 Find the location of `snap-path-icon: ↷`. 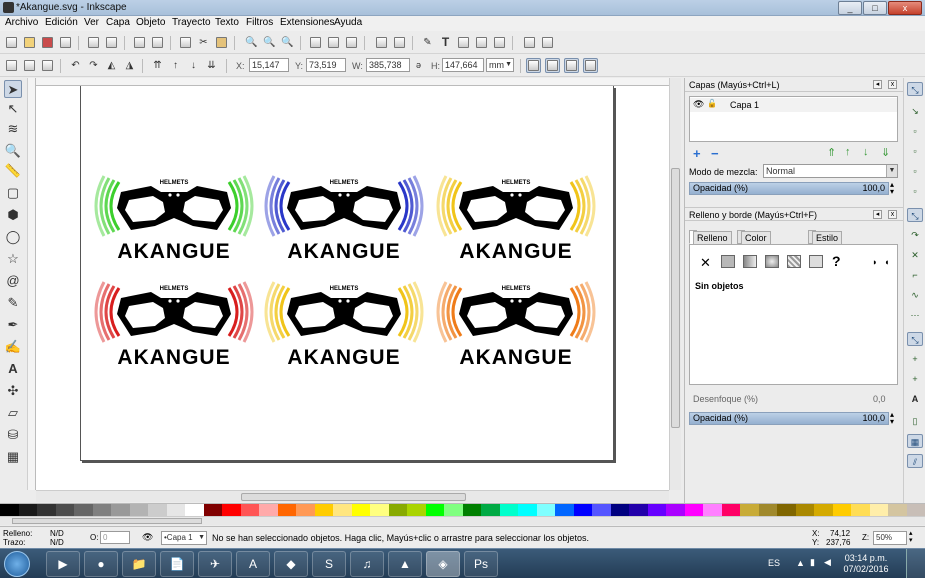

snap-path-icon: ↷ is located at coordinates (915, 235).